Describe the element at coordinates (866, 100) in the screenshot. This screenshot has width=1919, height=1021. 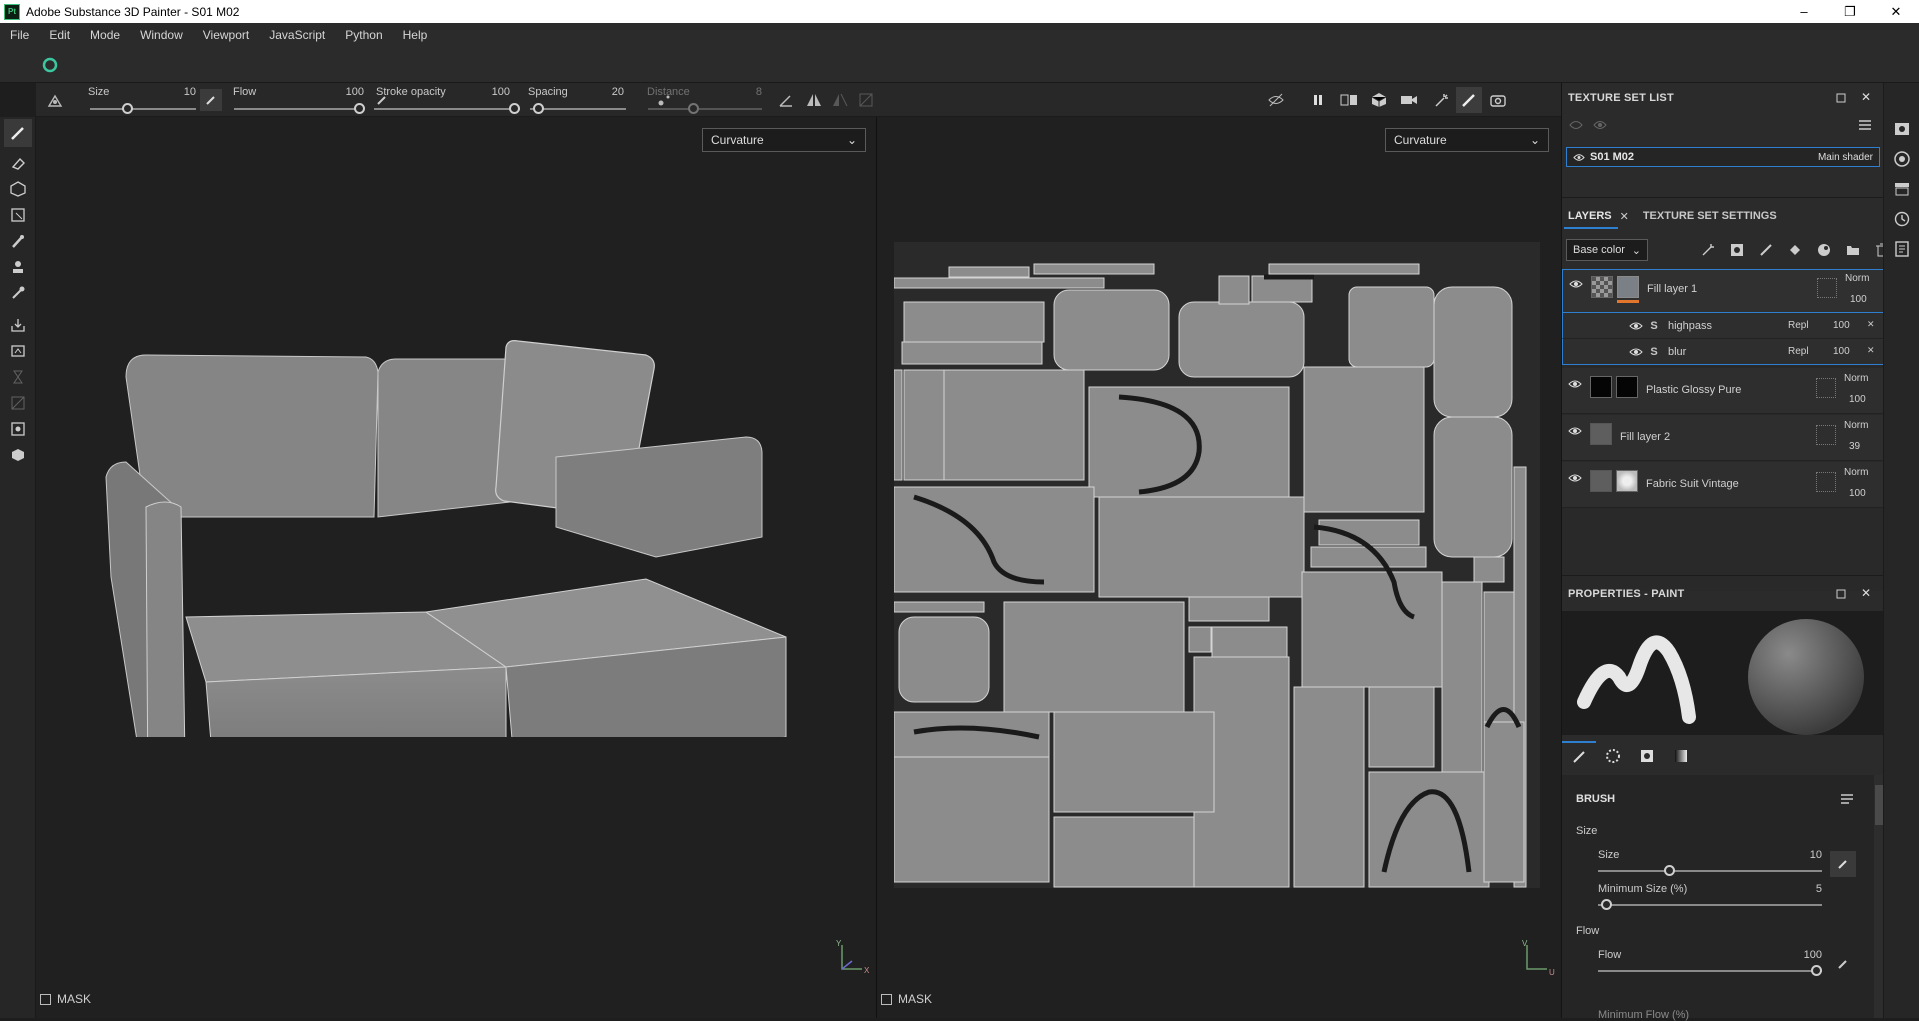
I see `projection-icon` at that location.